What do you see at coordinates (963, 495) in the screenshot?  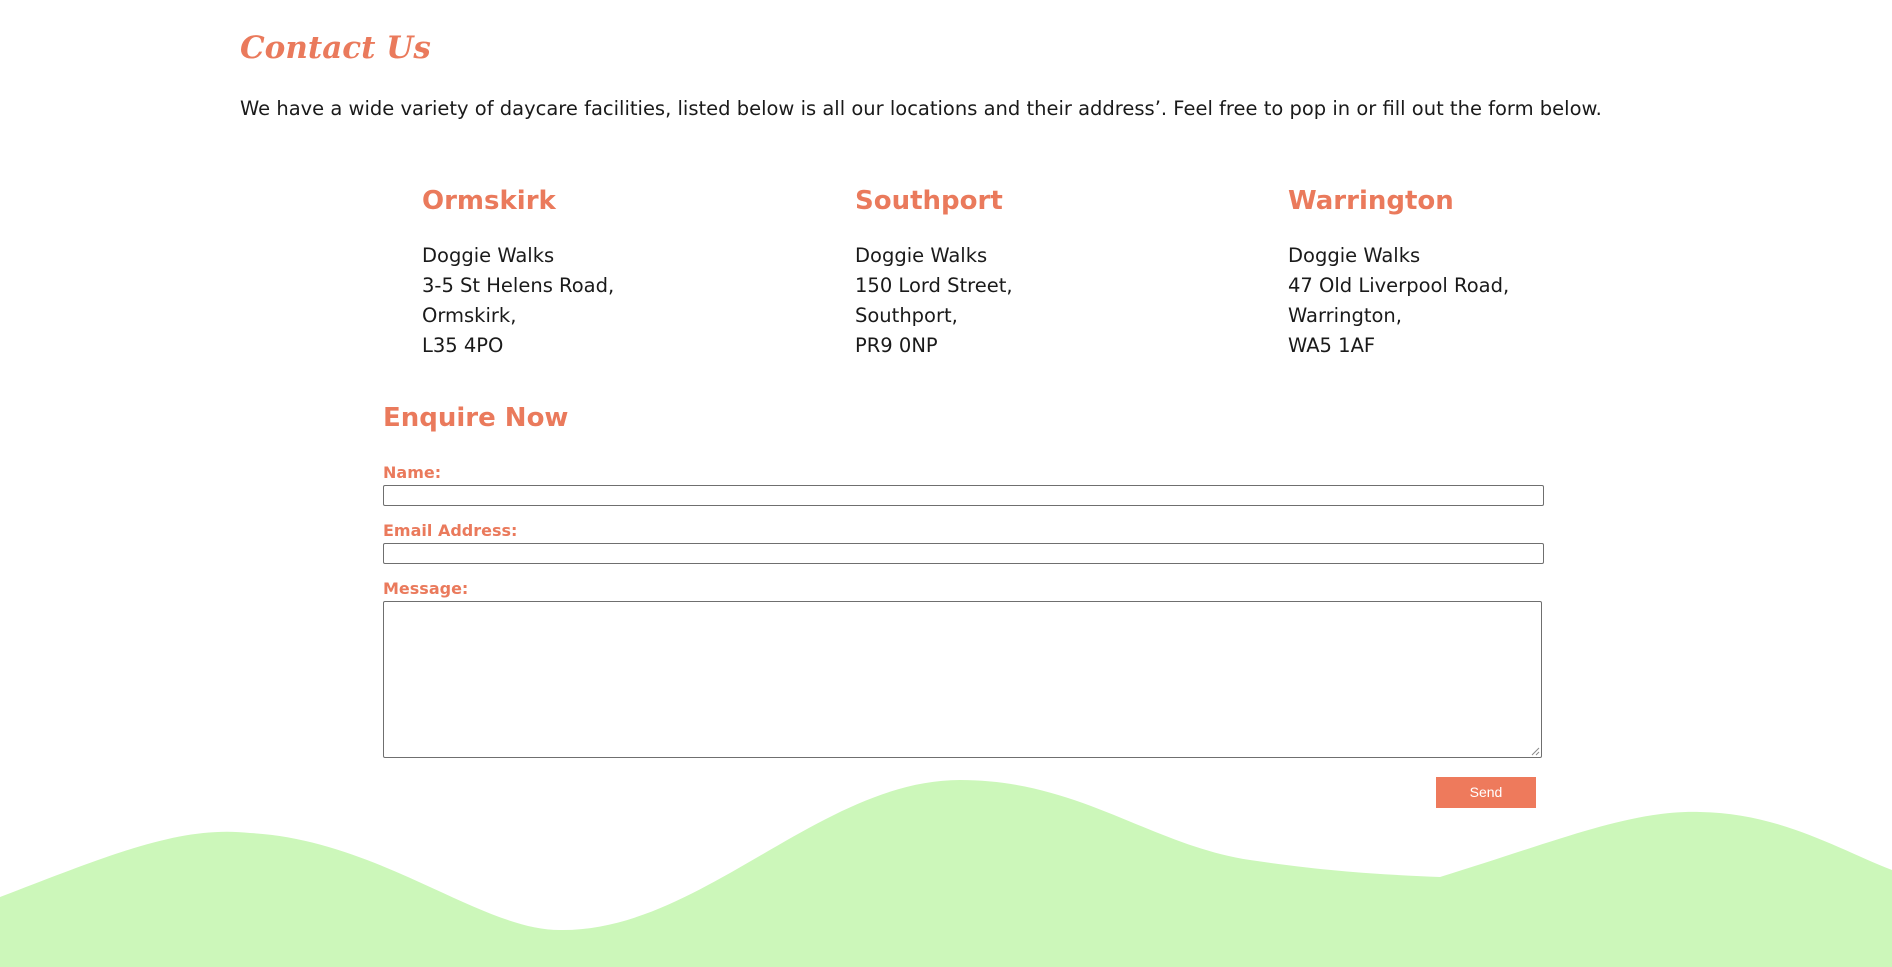 I see `name-input` at bounding box center [963, 495].